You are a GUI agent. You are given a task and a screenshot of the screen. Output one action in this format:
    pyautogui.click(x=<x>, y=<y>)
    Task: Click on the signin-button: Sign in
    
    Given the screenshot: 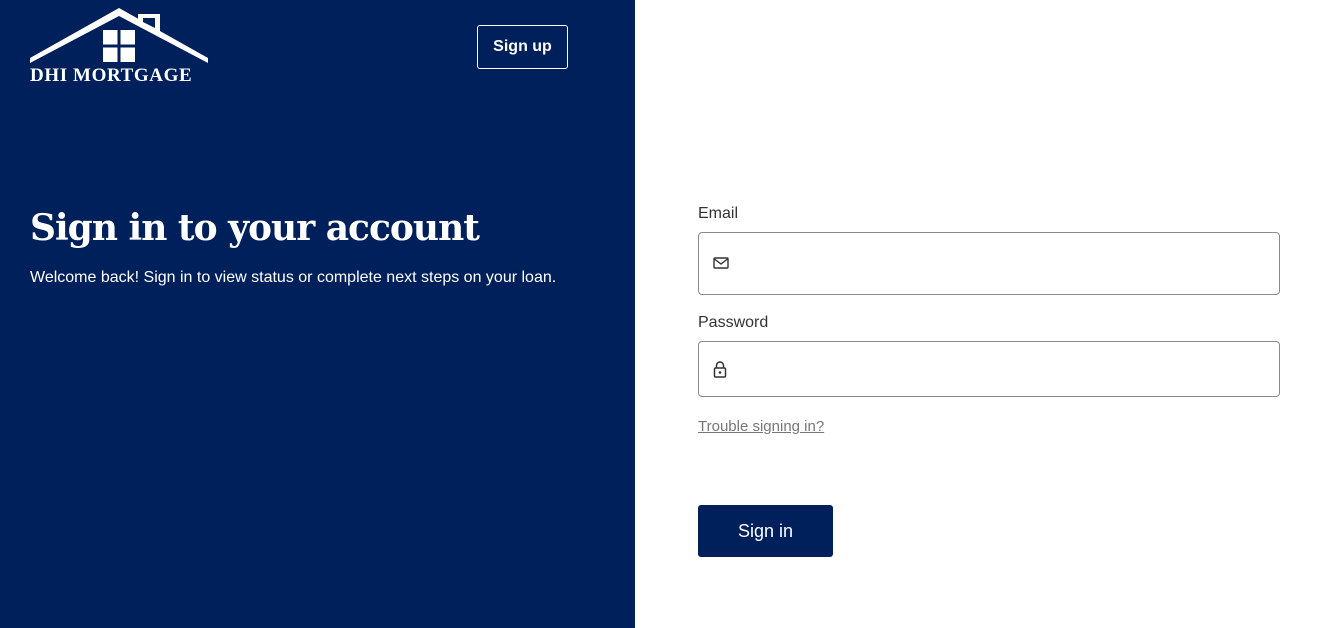 What is the action you would take?
    pyautogui.click(x=765, y=531)
    